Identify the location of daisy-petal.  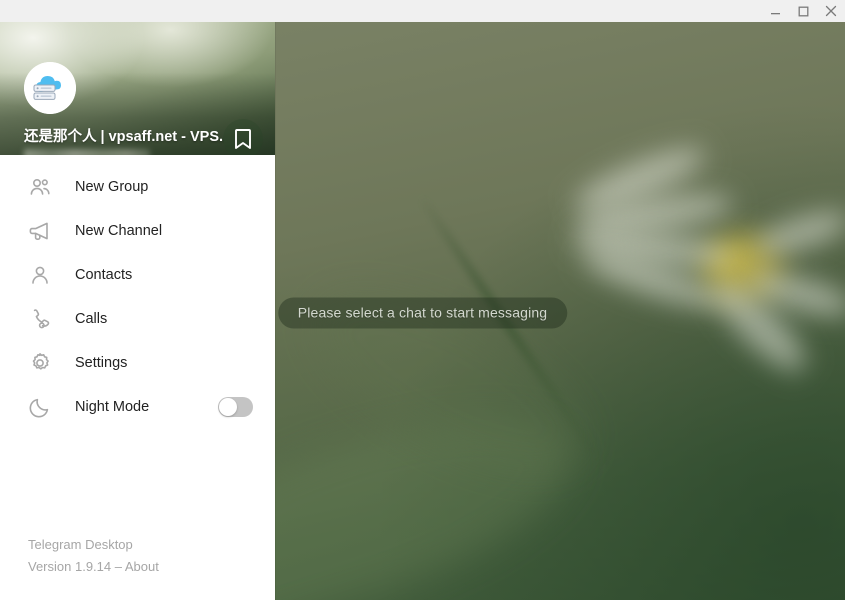
(797, 233).